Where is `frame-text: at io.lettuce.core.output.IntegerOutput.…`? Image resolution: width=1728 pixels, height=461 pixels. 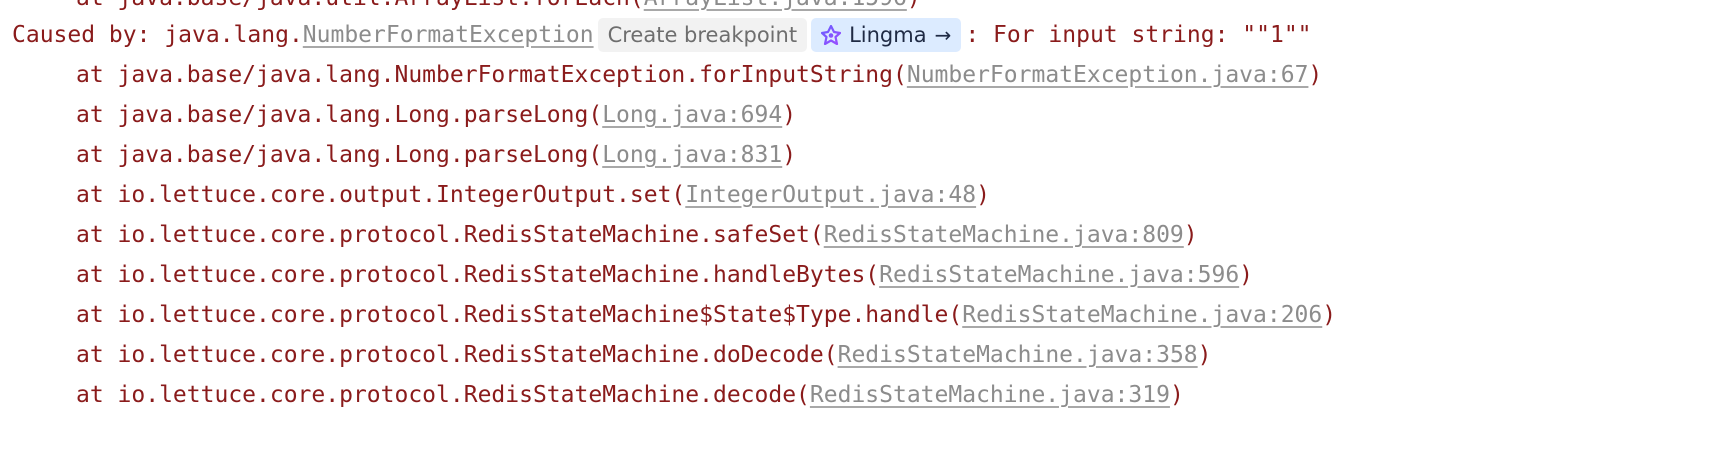
frame-text: at io.lettuce.core.output.IntegerOutput.… is located at coordinates (381, 195).